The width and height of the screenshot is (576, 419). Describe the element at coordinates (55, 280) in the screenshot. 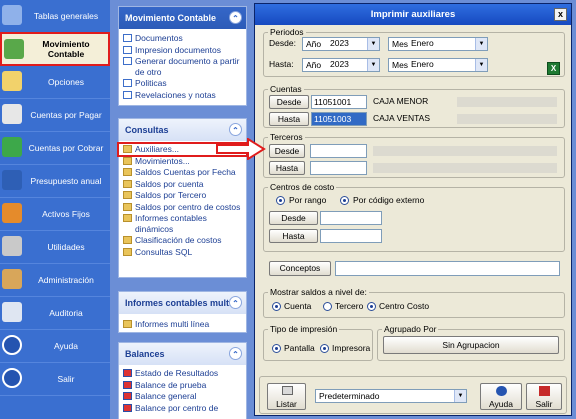

I see `nav-item-administracion: Administración` at that location.